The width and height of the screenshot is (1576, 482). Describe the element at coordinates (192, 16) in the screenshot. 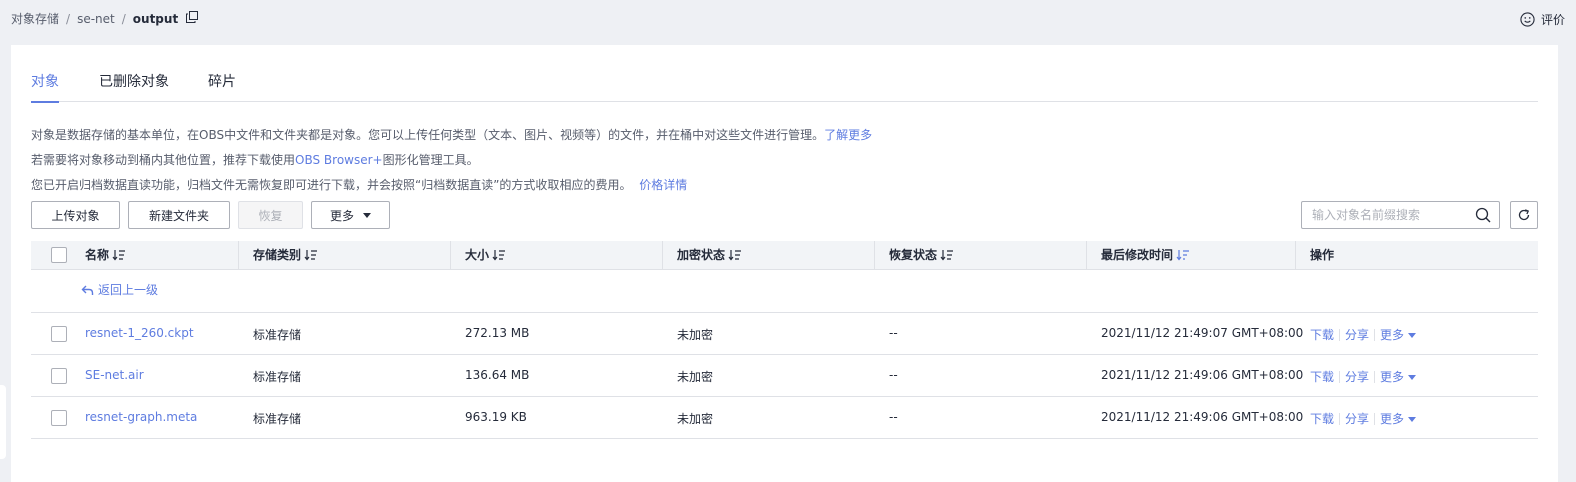

I see `copy-icon` at that location.